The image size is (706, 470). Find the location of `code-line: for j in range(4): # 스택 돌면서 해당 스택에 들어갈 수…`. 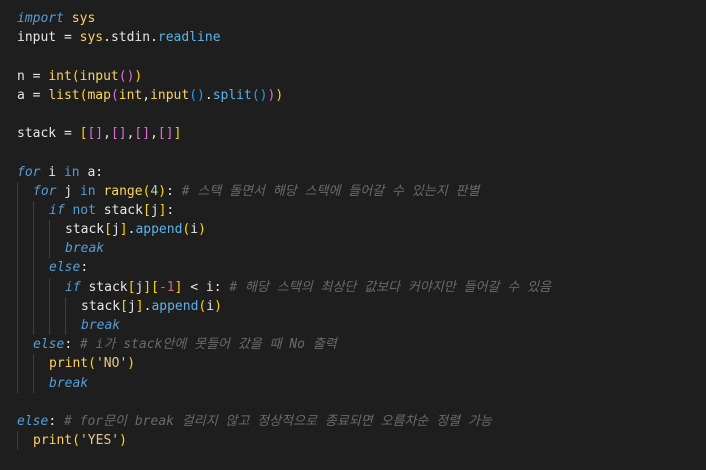

code-line: for j in range(4): # 스택 돌면서 해당 스택에 들어갈 수… is located at coordinates (361, 191).